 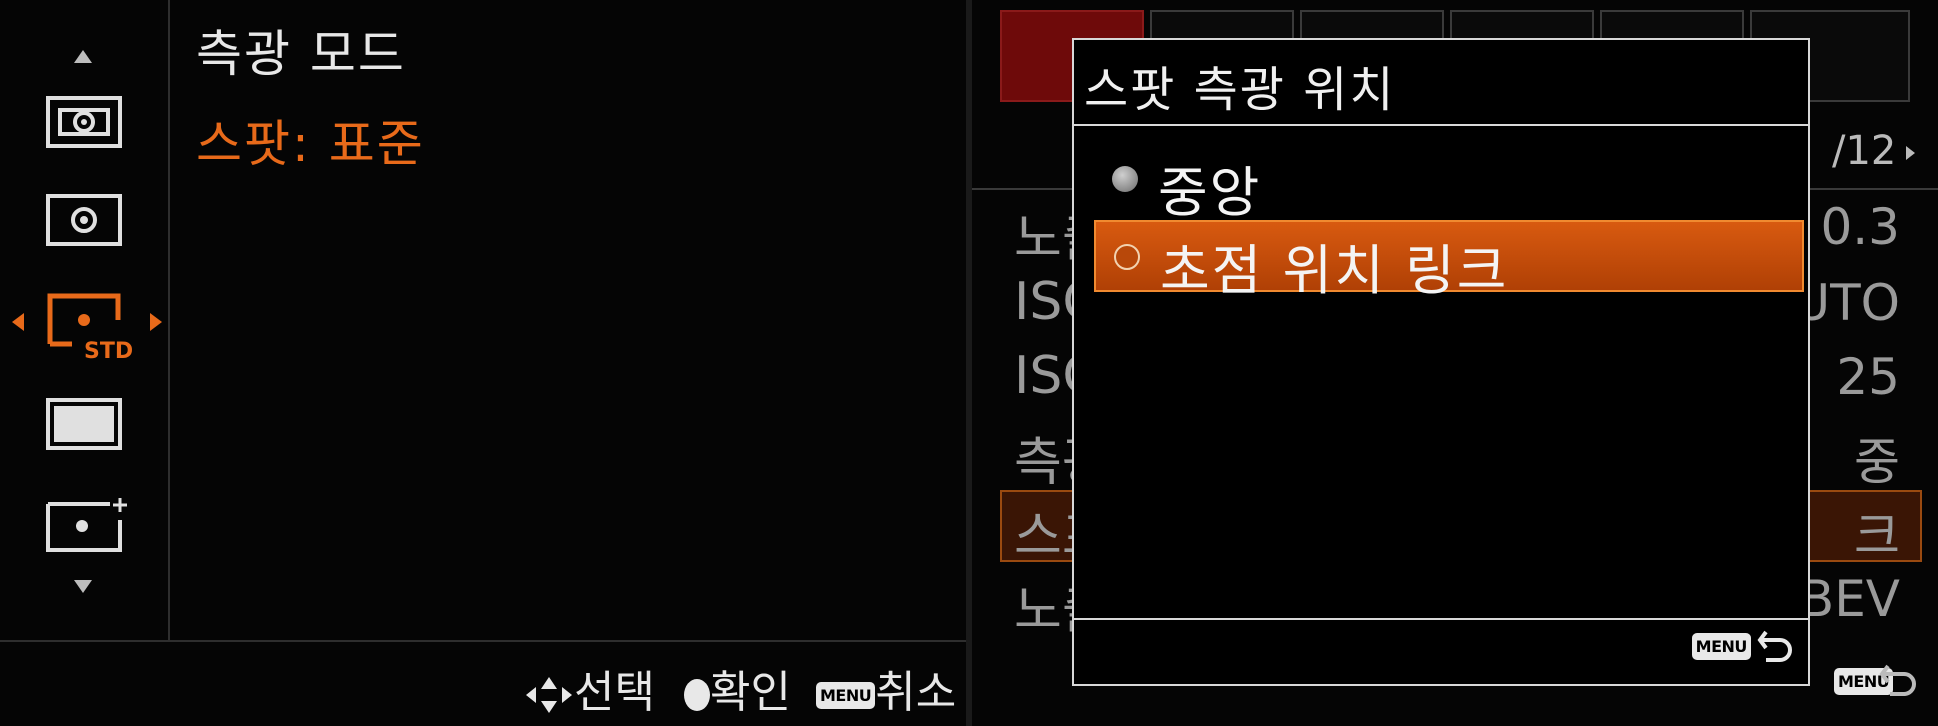 What do you see at coordinates (1864, 151) in the screenshot?
I see `page-indicator: /12` at bounding box center [1864, 151].